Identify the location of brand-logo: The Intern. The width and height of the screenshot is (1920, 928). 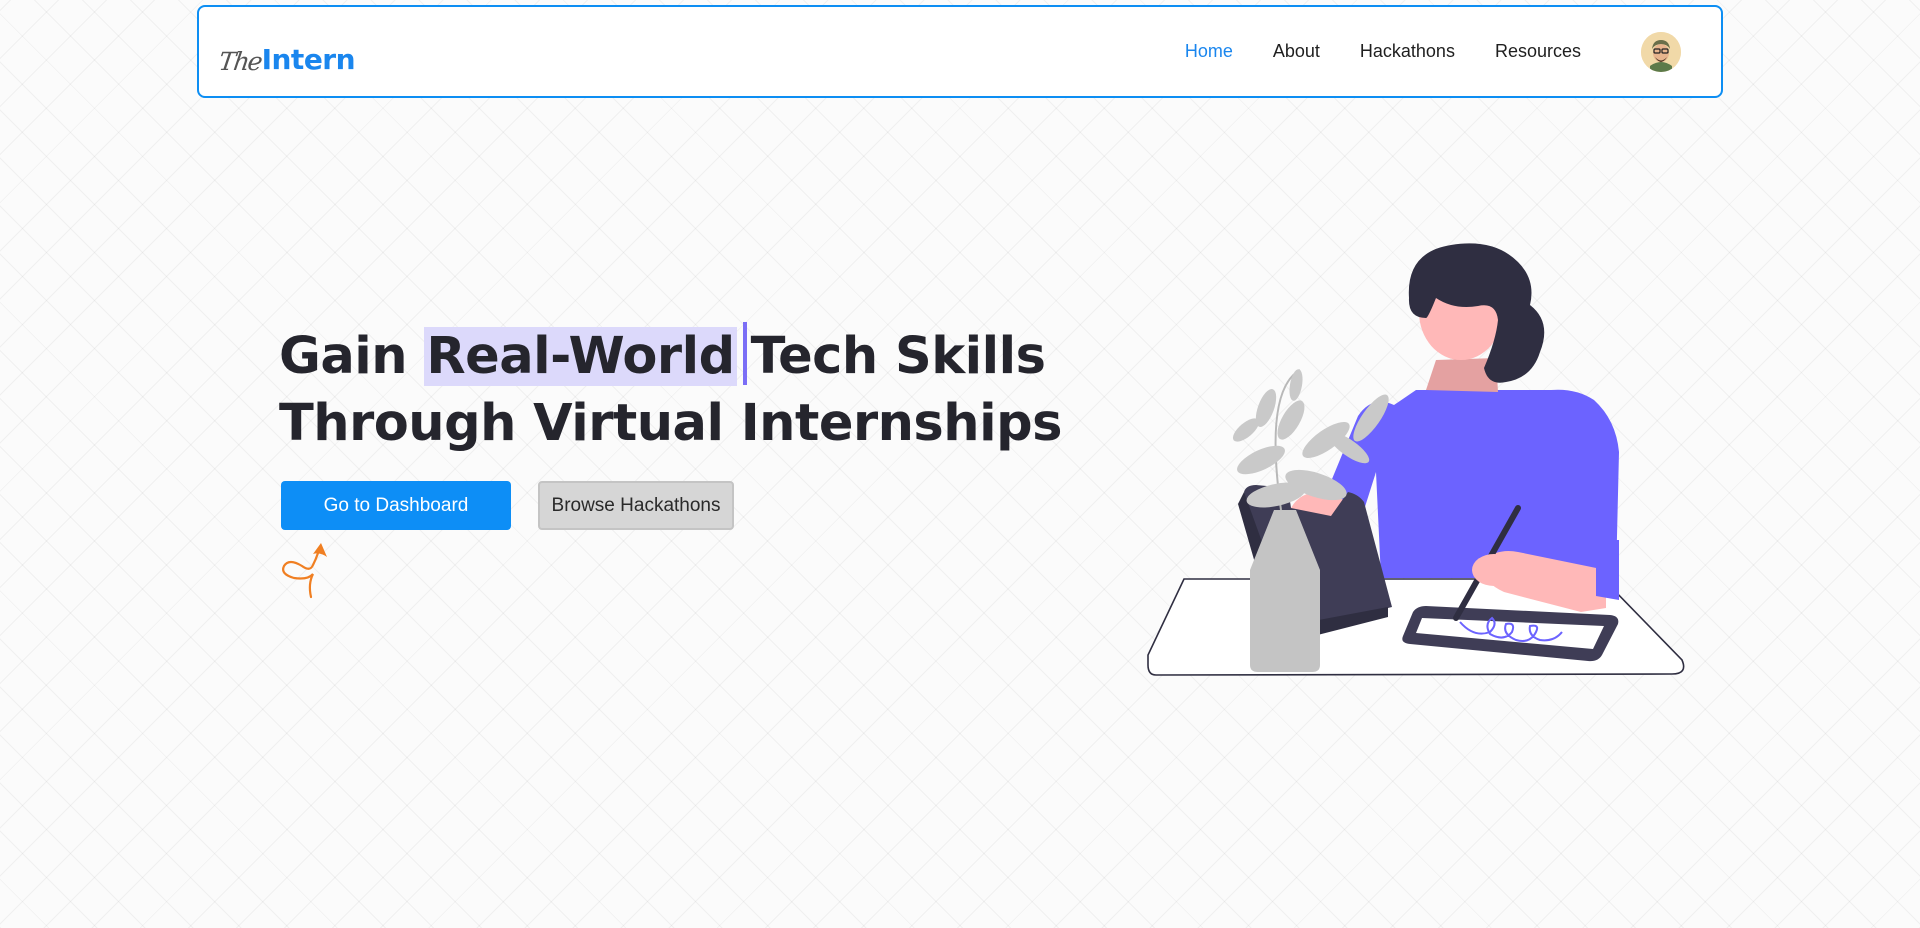
(286, 53).